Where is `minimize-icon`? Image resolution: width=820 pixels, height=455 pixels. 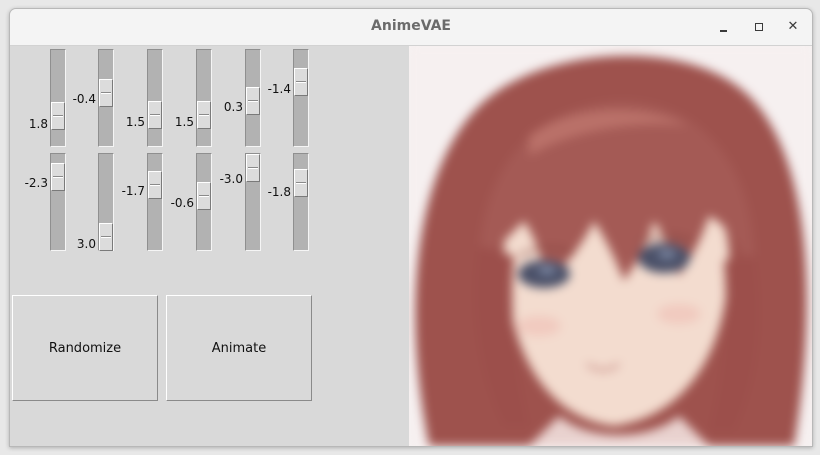 minimize-icon is located at coordinates (723, 31).